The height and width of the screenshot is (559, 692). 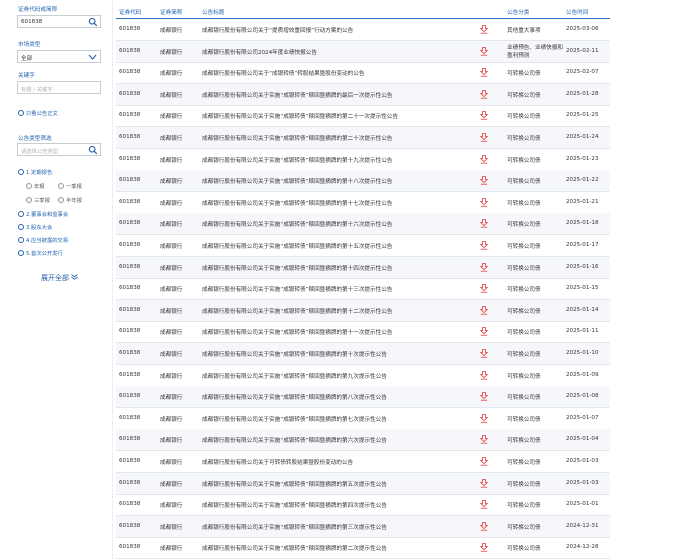 What do you see at coordinates (577, 12) in the screenshot?
I see `header-date: 公告时间` at bounding box center [577, 12].